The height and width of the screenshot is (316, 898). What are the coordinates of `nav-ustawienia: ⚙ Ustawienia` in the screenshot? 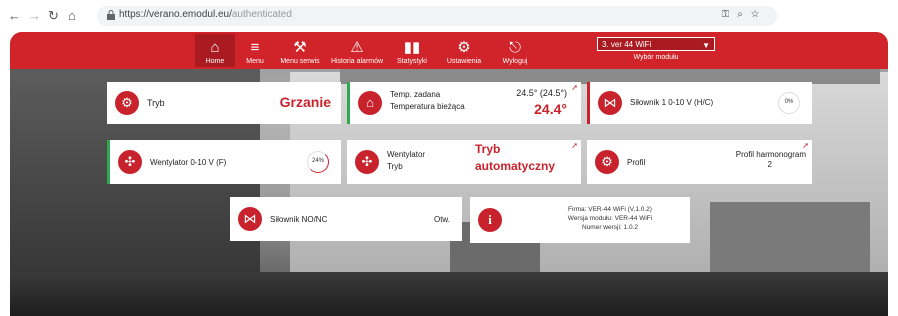 It's located at (464, 50).